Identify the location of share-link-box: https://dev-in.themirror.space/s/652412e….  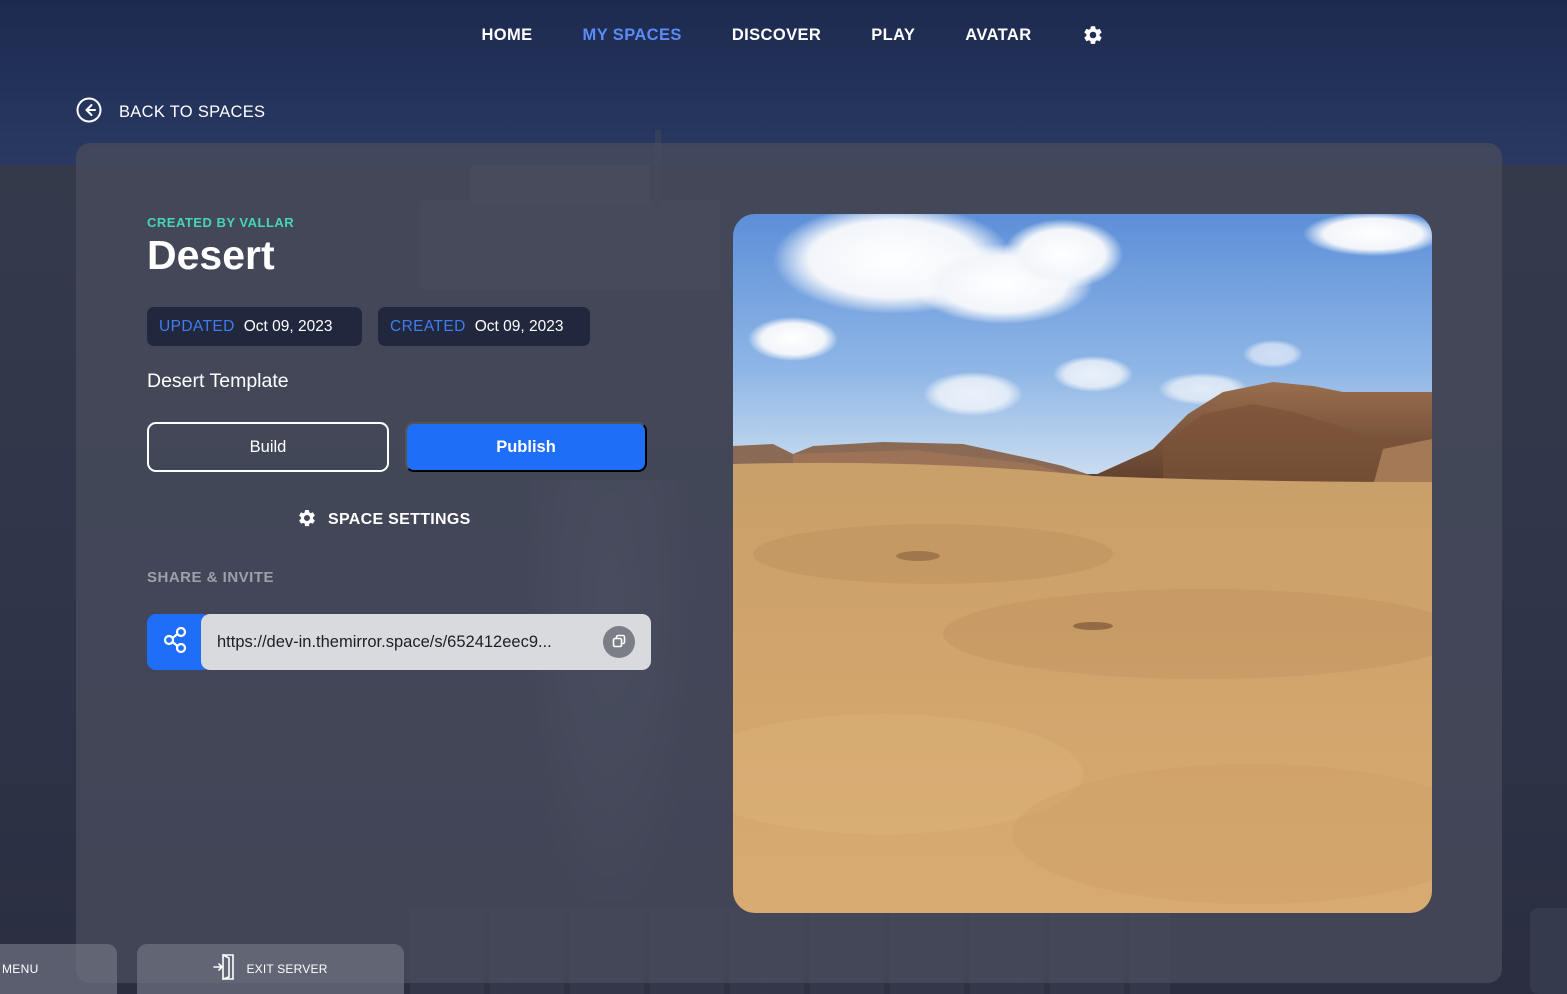
(399, 642).